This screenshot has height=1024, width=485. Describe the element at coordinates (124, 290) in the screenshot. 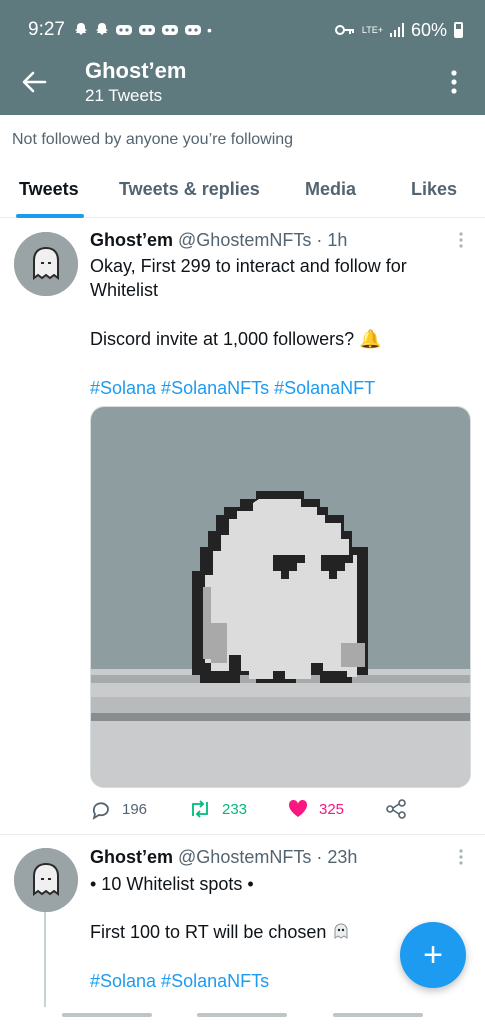

I see `tweet-text-line: Whitelist` at that location.